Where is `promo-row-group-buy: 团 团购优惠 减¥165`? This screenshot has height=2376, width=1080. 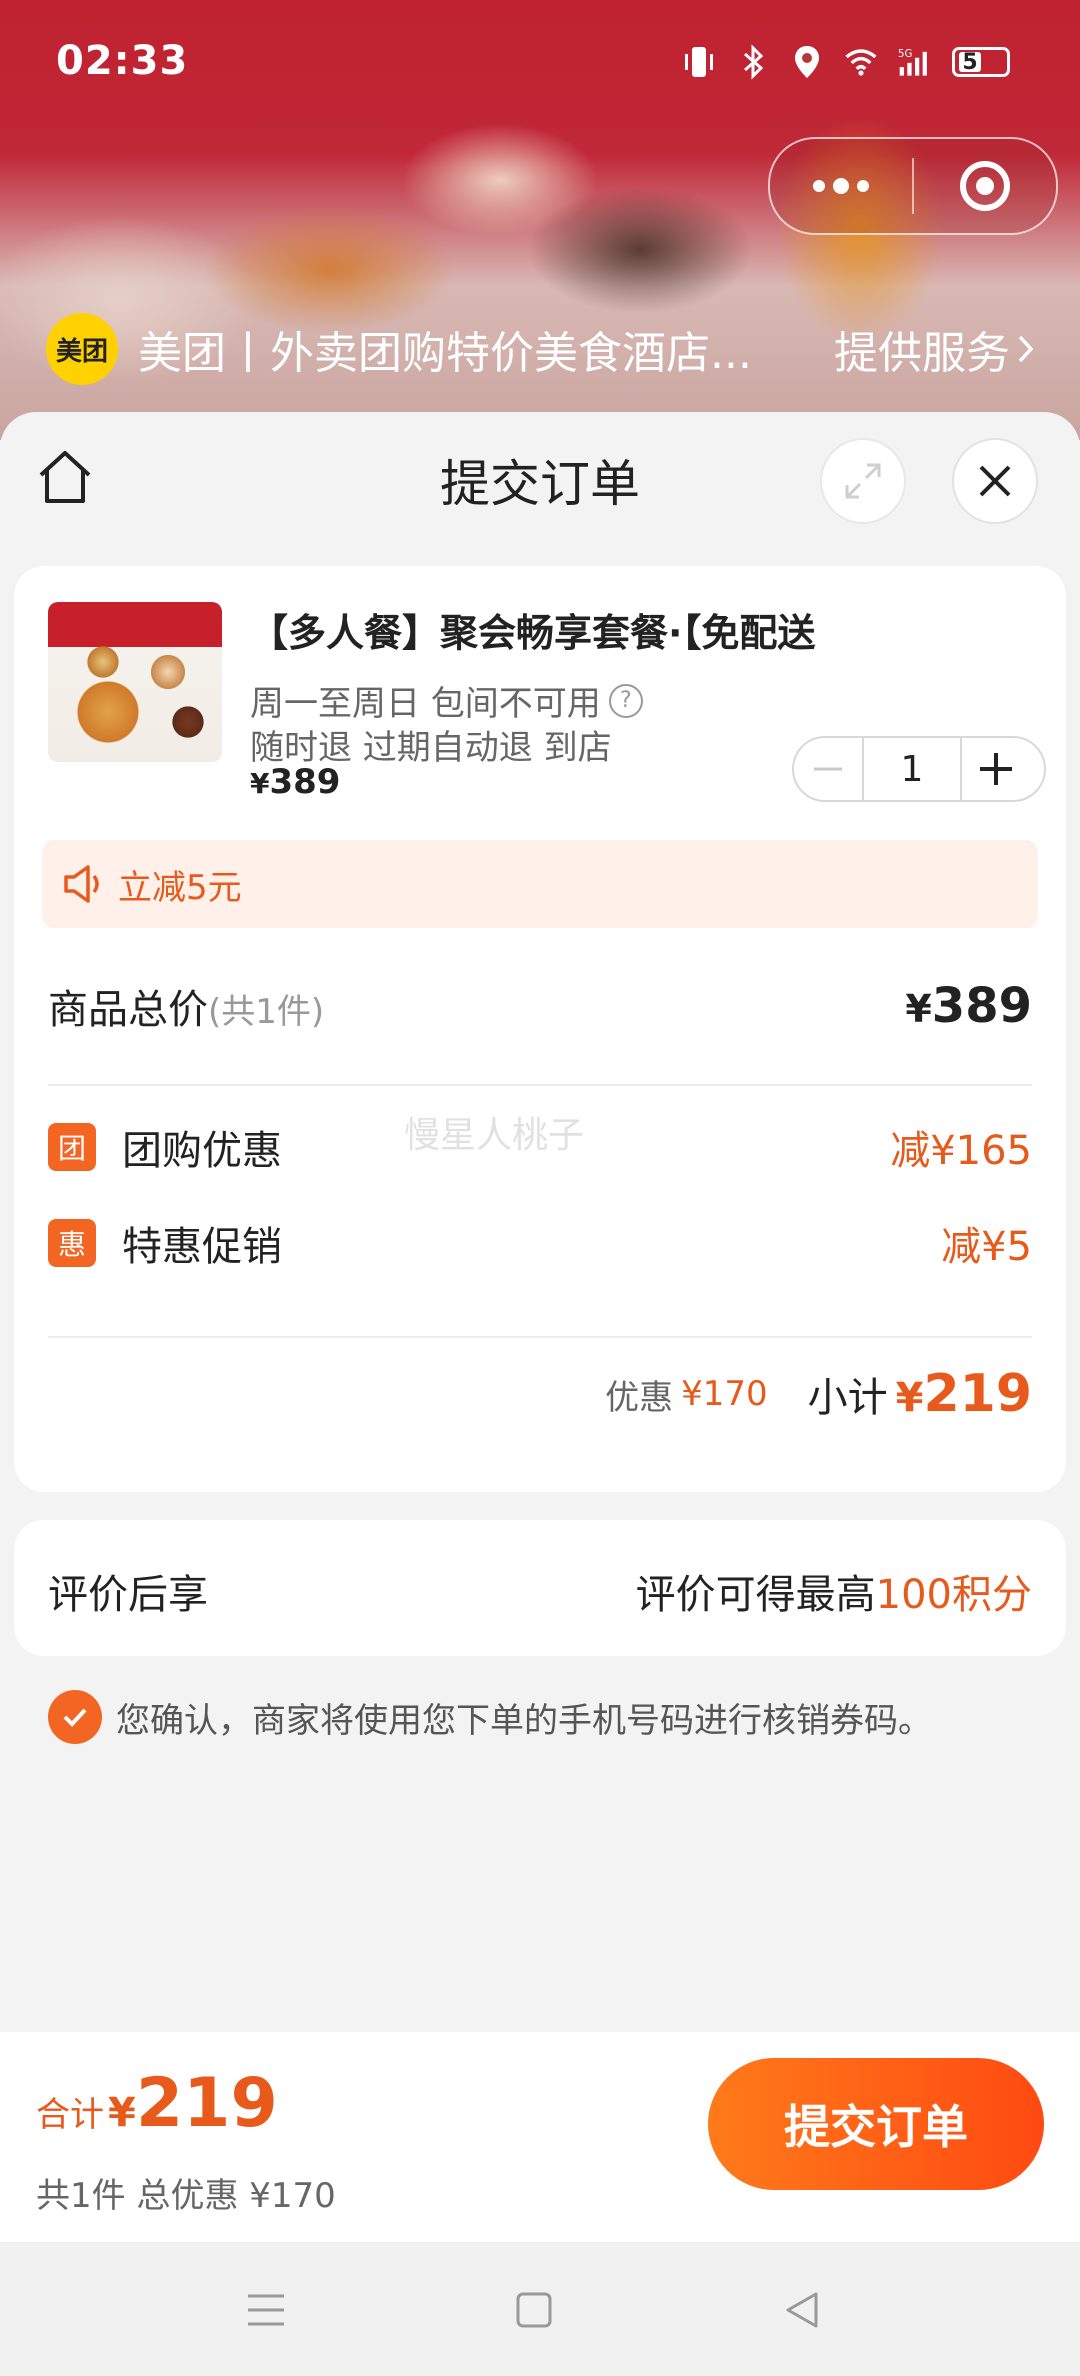 promo-row-group-buy: 团 团购优惠 减¥165 is located at coordinates (540, 1147).